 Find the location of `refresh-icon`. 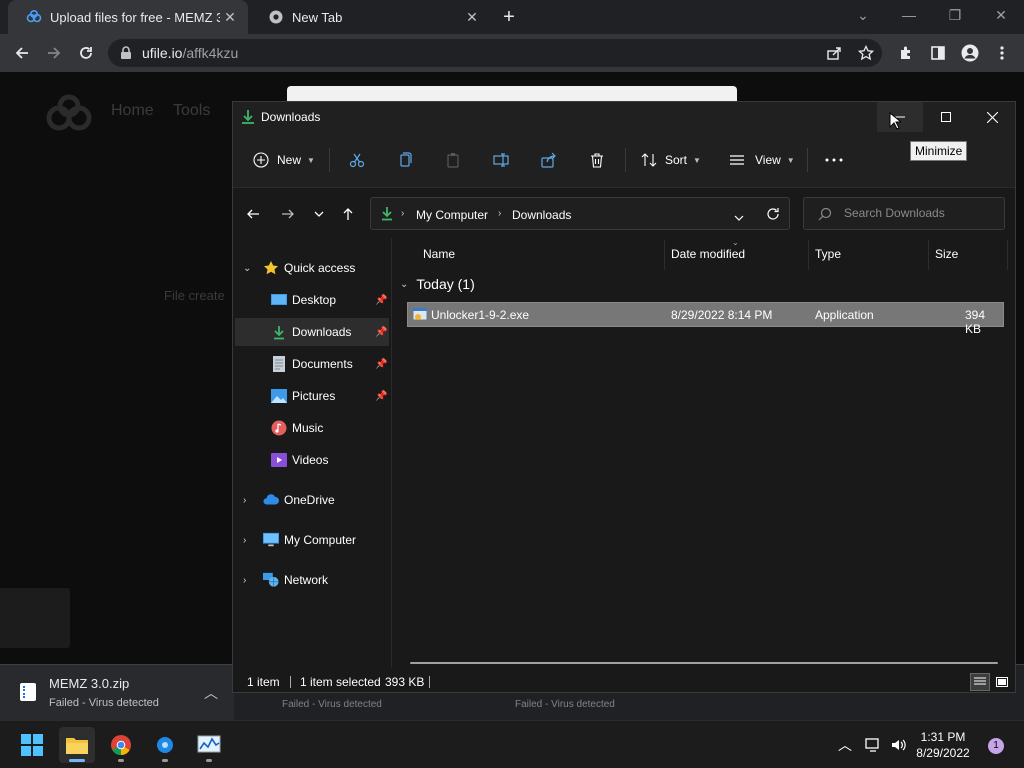

refresh-icon is located at coordinates (773, 215).